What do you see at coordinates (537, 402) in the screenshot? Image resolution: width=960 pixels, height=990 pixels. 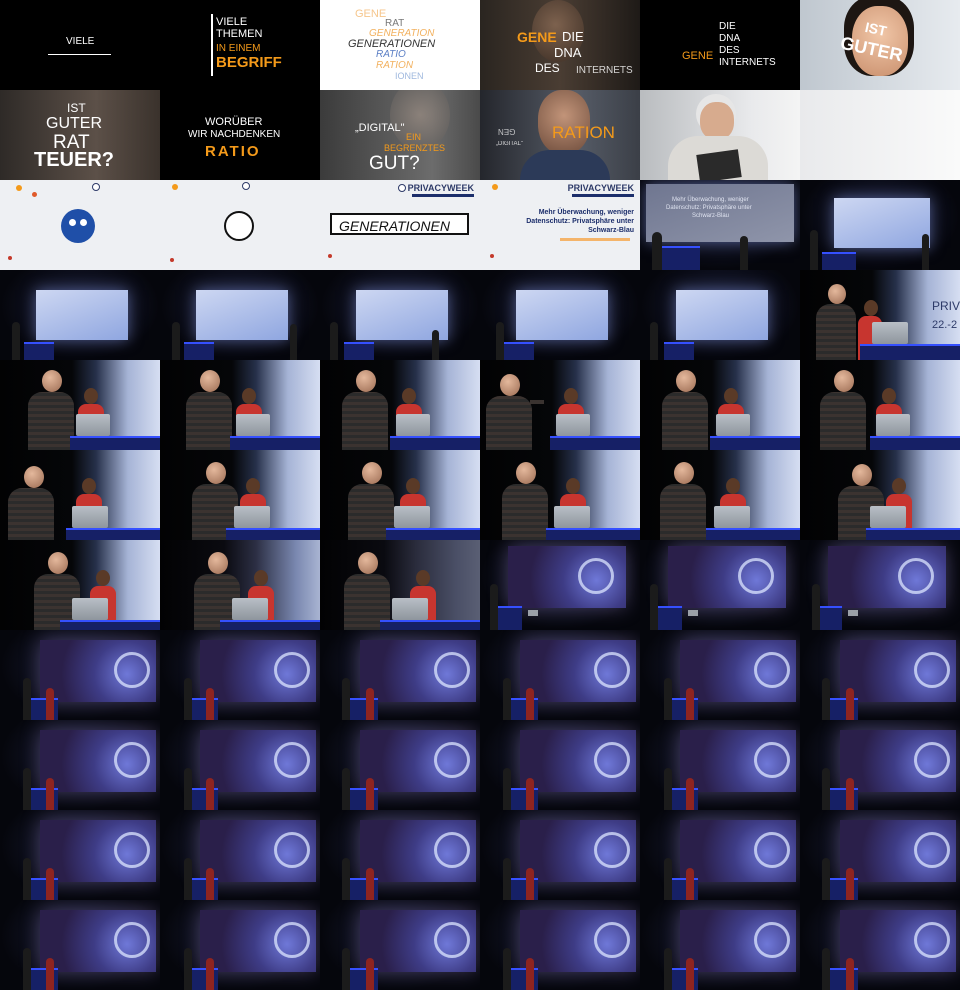 I see `speaker-arm` at bounding box center [537, 402].